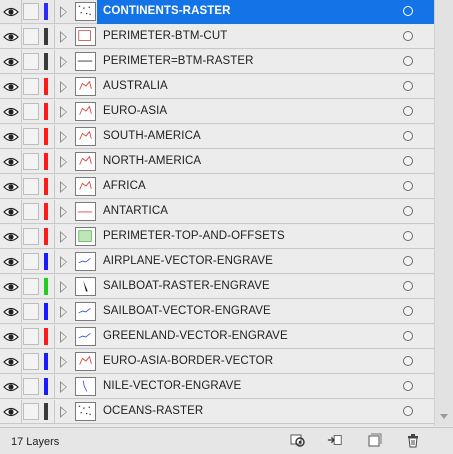  I want to click on layer-name: EURO-ASIA-BORDER-VECTOR, so click(188, 361).